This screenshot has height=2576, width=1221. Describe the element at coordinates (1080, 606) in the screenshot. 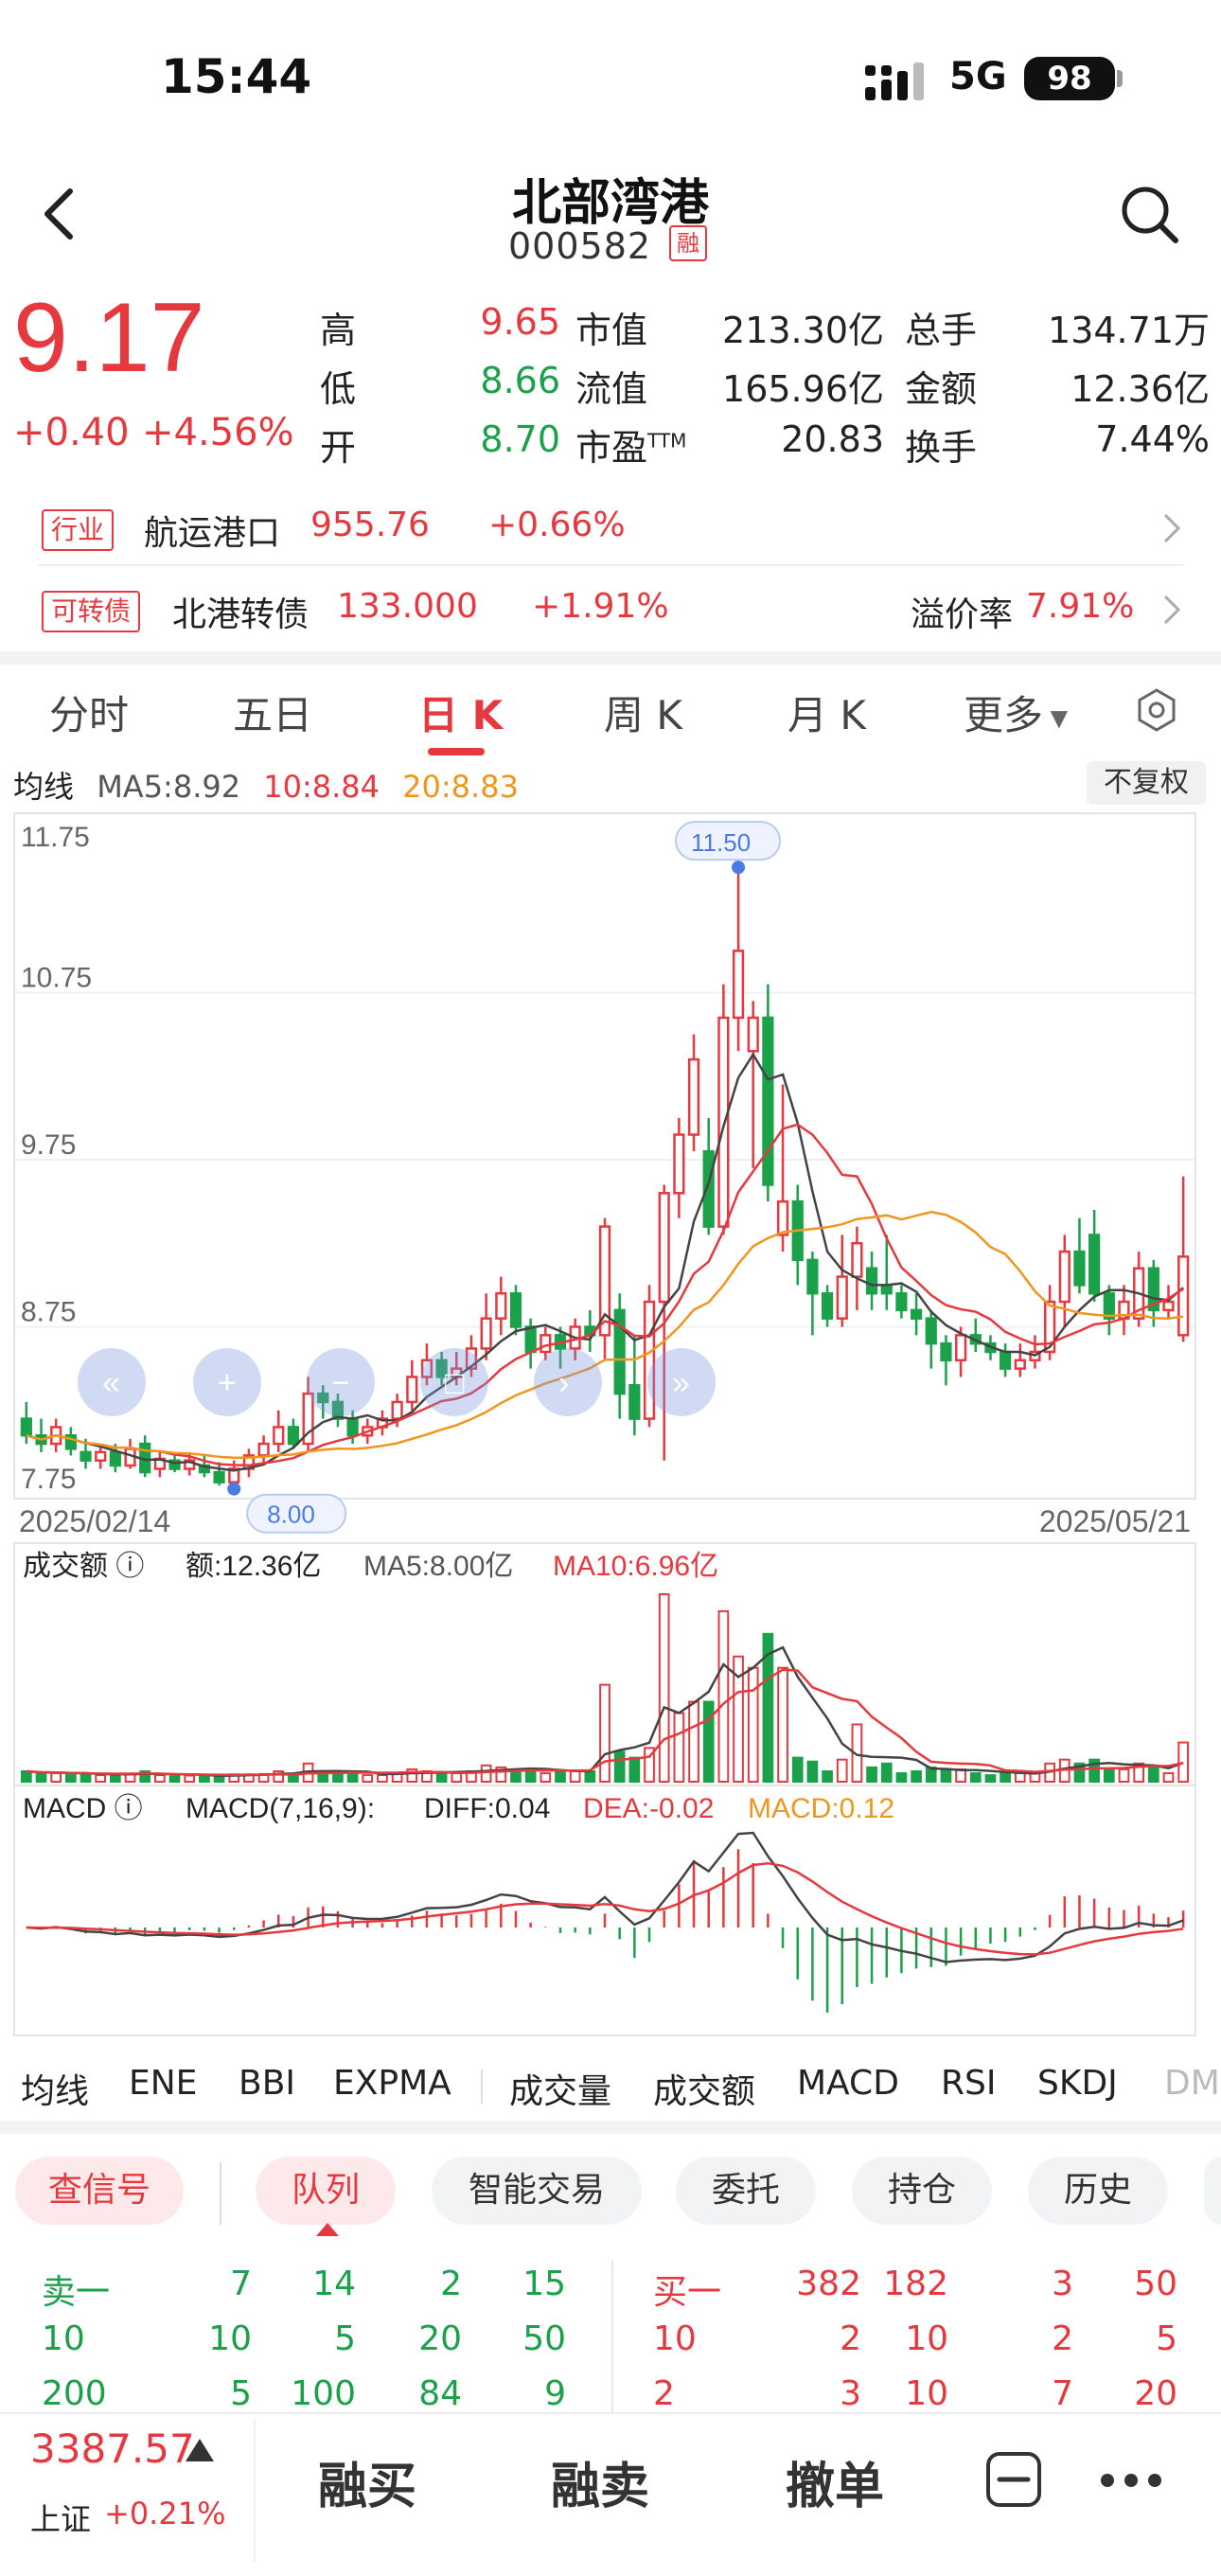

I see `premium-value: 7.91%` at that location.